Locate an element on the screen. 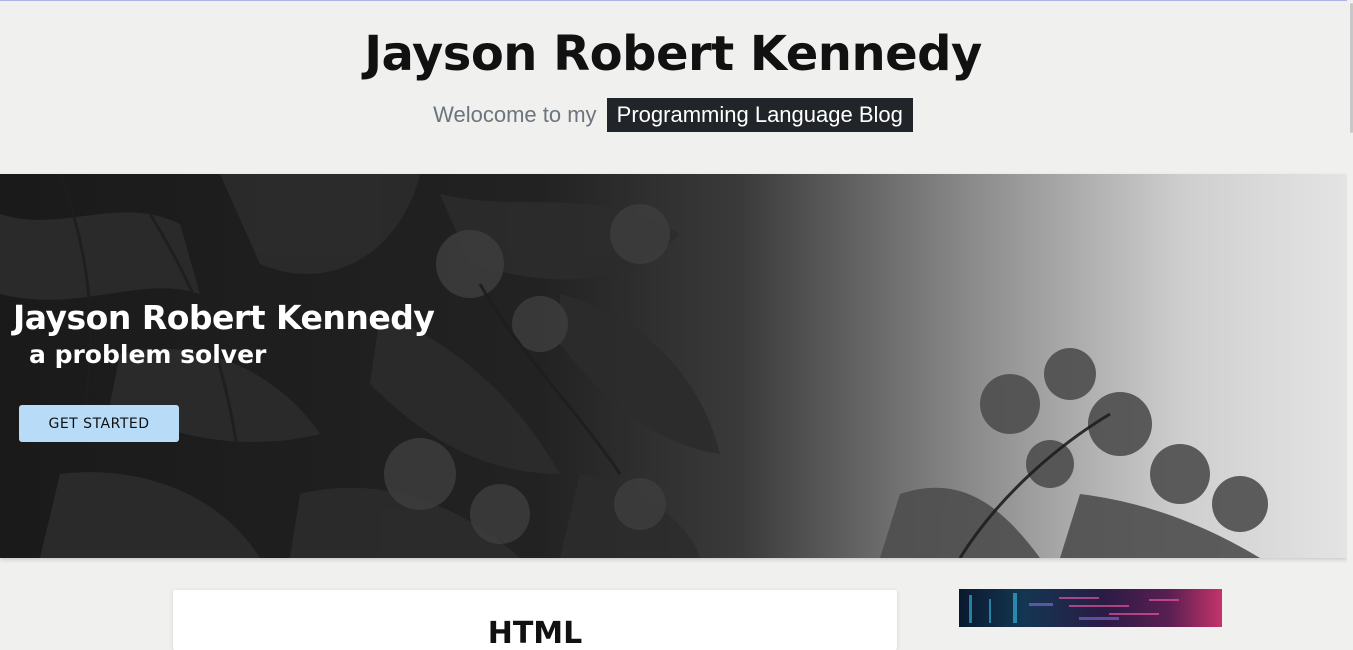 Image resolution: width=1353 pixels, height=650 pixels. site-title: Jayson Robert Kennedy is located at coordinates (673, 54).